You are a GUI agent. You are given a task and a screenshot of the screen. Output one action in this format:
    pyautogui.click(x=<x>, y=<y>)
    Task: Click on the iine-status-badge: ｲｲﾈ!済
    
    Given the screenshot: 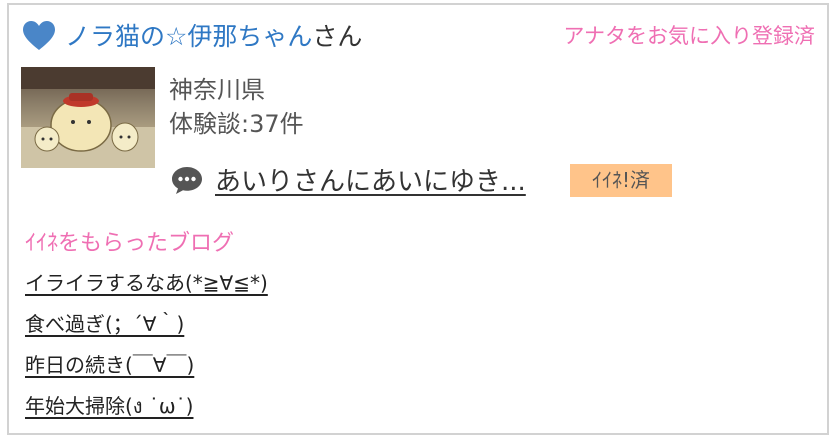 What is the action you would take?
    pyautogui.click(x=621, y=180)
    